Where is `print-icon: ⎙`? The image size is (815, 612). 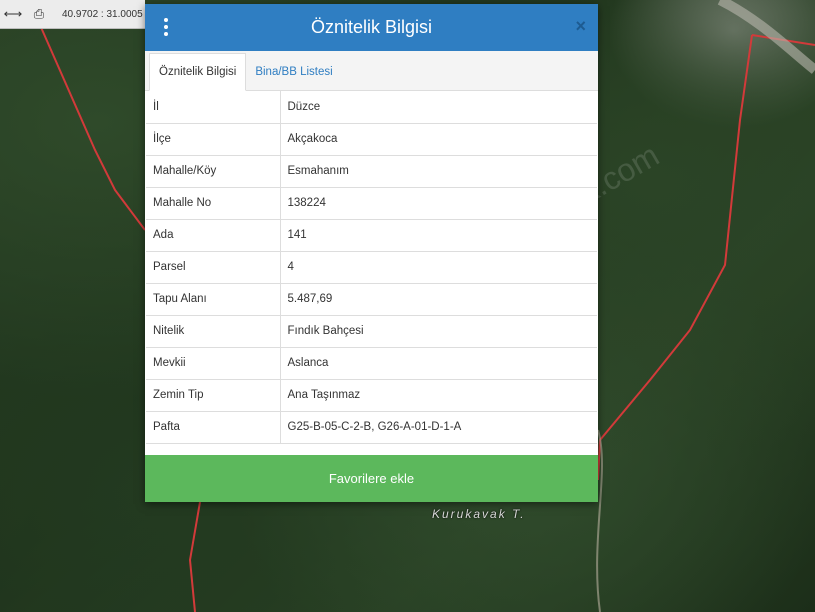 print-icon: ⎙ is located at coordinates (39, 14).